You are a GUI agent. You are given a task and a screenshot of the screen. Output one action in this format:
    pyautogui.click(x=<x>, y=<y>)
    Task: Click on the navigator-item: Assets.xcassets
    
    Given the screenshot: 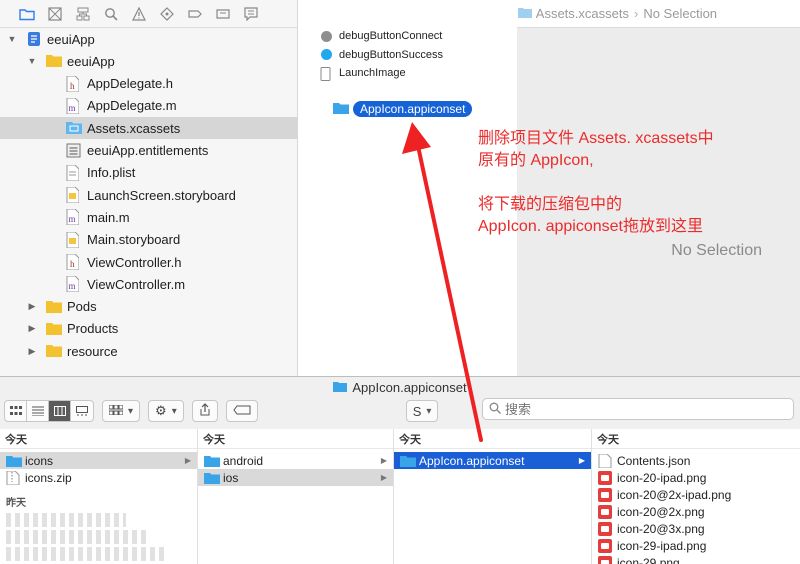 What is the action you would take?
    pyautogui.click(x=148, y=128)
    